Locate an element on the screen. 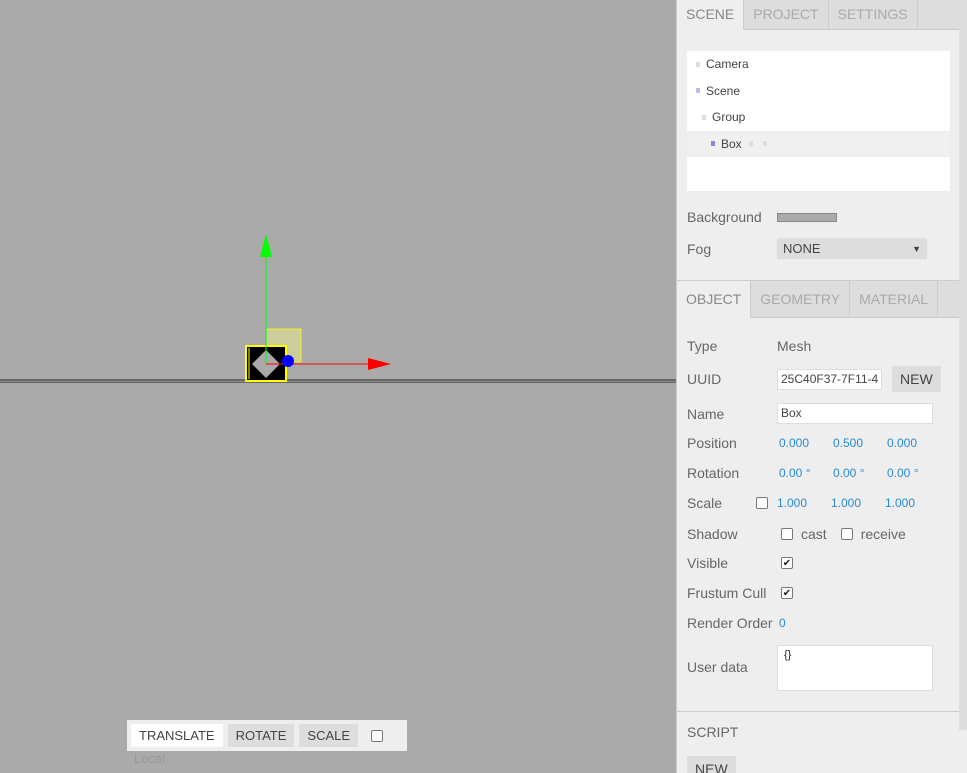  type-label: Type is located at coordinates (702, 346).